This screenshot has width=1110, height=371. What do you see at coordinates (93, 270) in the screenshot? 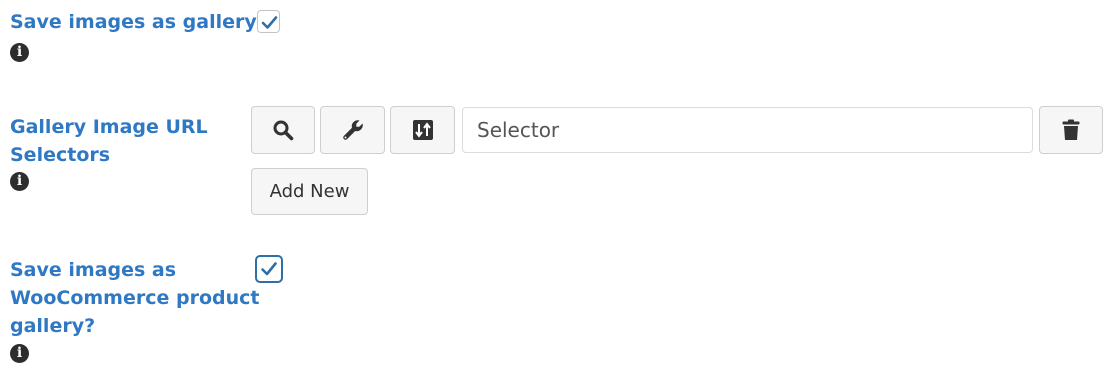
I see `label-line: Save images as` at bounding box center [93, 270].